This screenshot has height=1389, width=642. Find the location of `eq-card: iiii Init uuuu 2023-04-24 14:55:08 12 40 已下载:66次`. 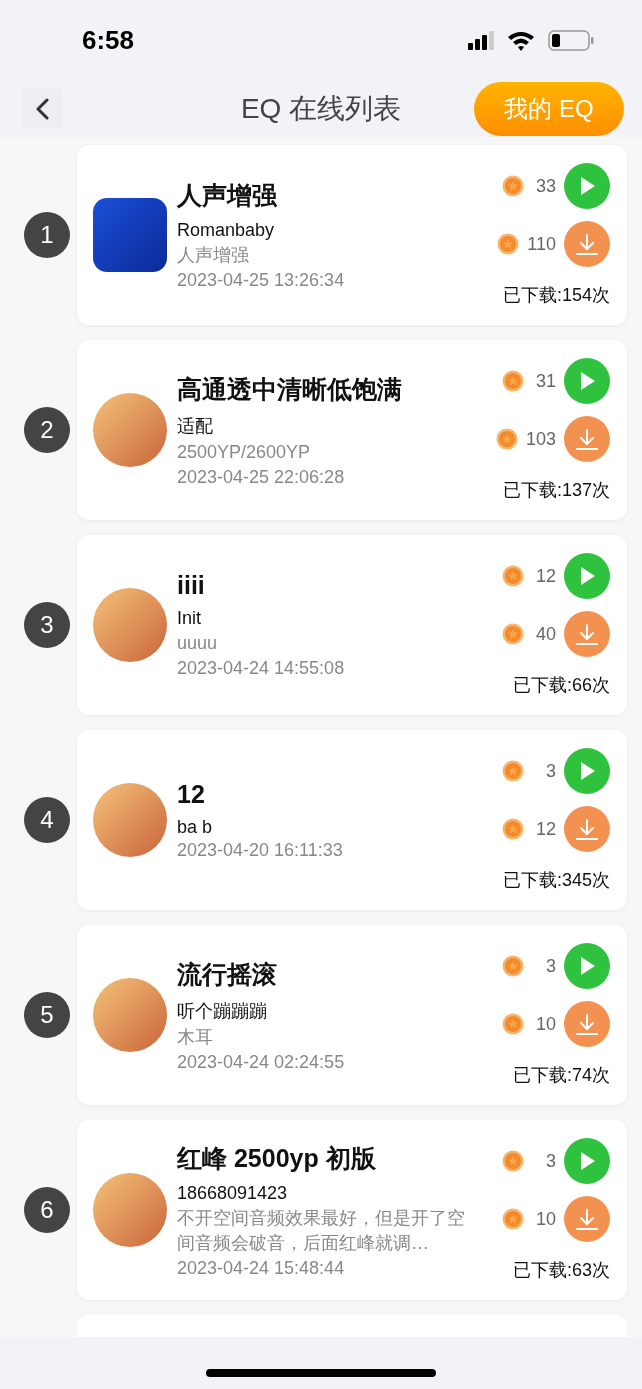

eq-card: iiii Init uuuu 2023-04-24 14:55:08 12 40 已下载:66次 is located at coordinates (352, 625).